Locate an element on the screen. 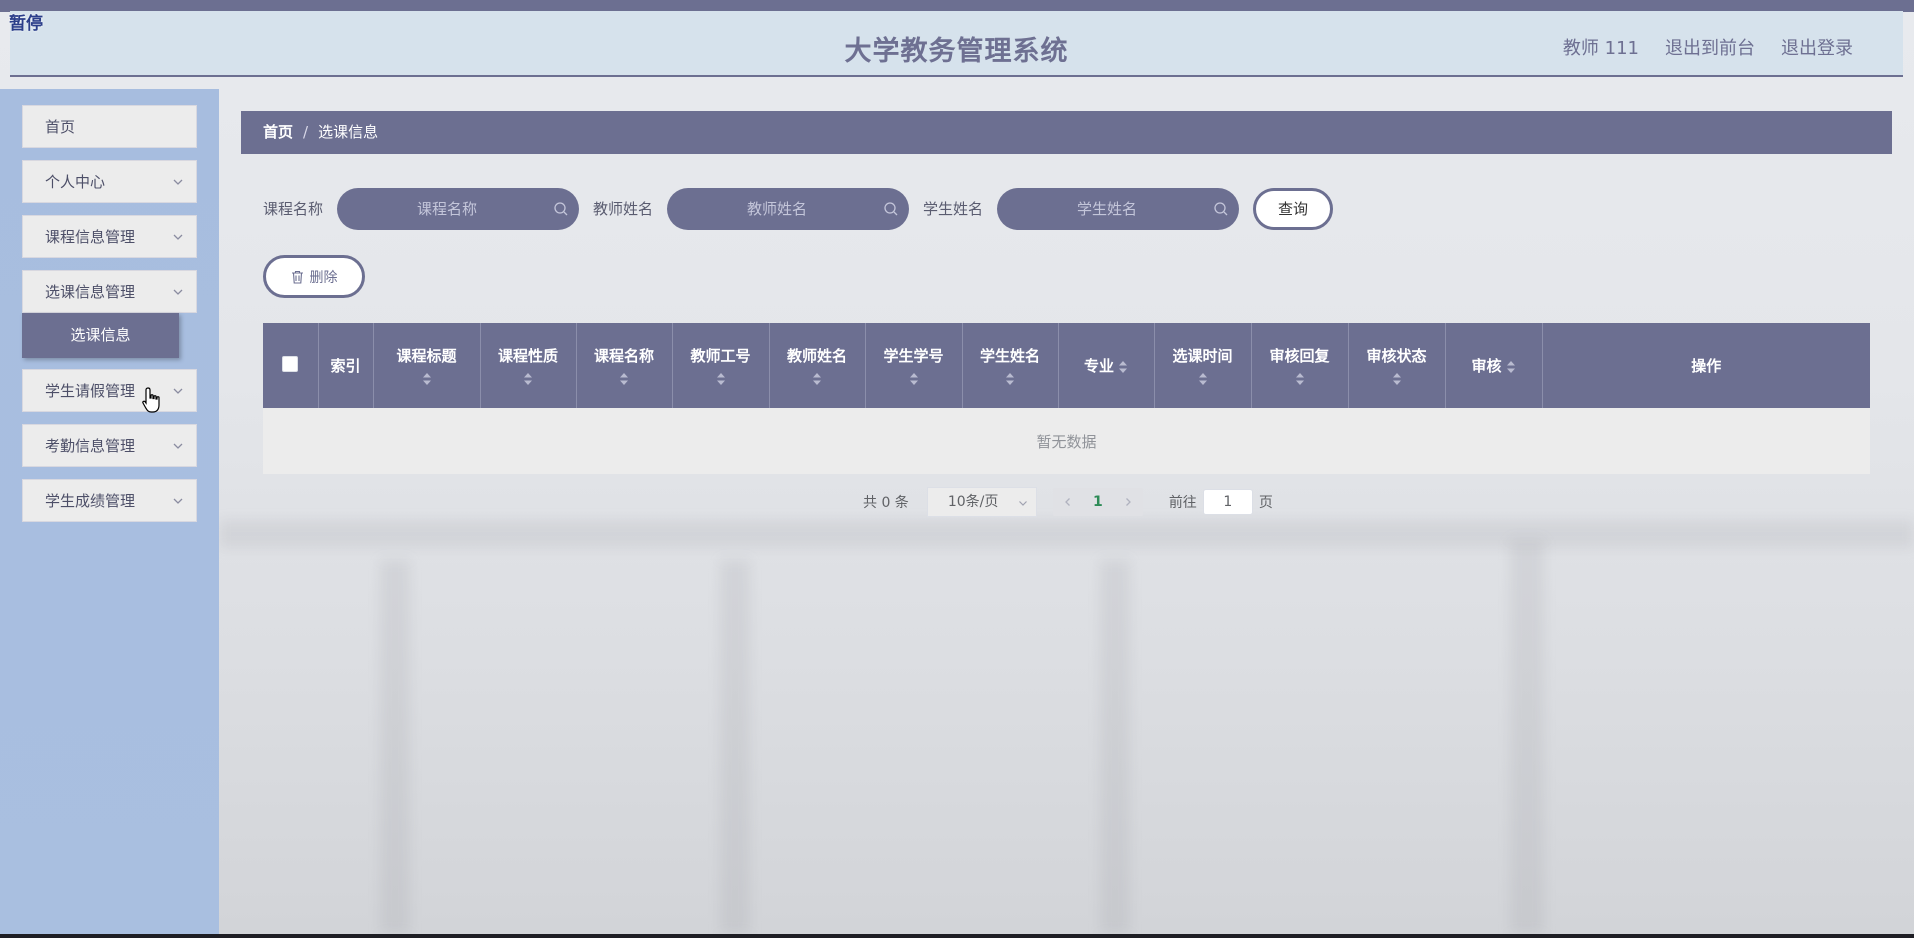  select-all-checkbox is located at coordinates (290, 363).